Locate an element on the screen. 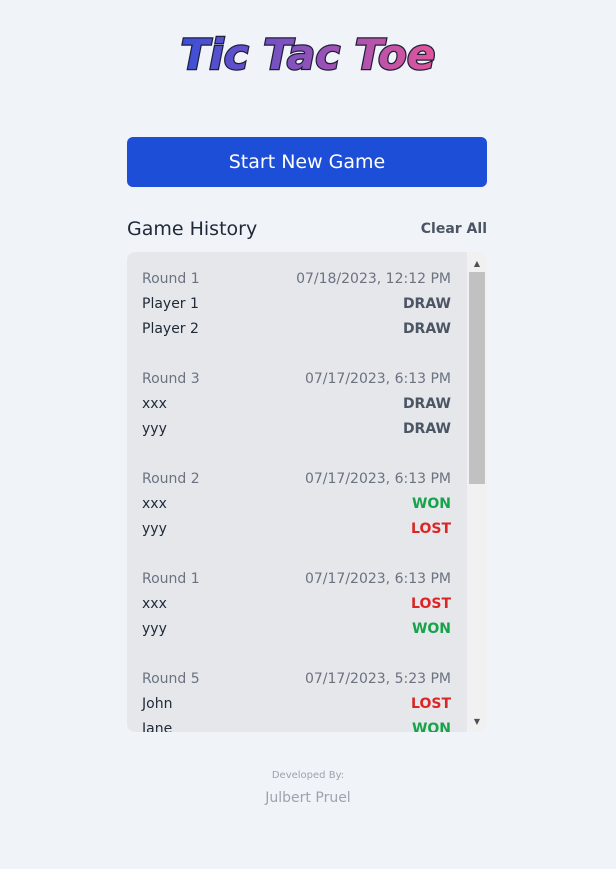  player-row: Player 1 DRAW is located at coordinates (296, 303).